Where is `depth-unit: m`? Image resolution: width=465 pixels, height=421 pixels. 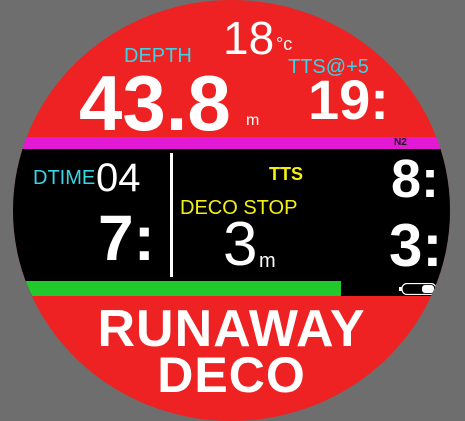
depth-unit: m is located at coordinates (253, 120).